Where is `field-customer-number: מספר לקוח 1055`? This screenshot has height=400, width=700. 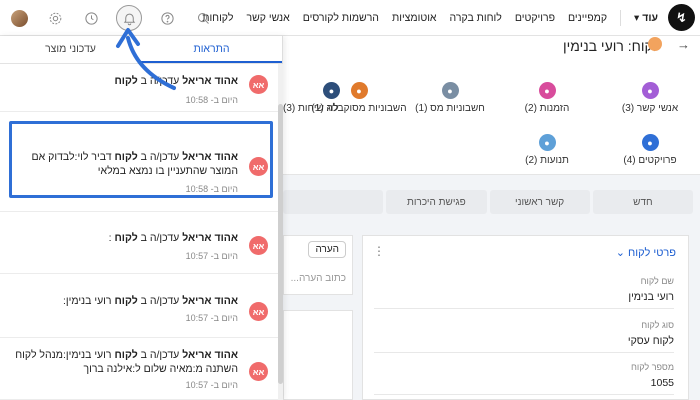
field-customer-number: מספר לקוח 1055 is located at coordinates (524, 378).